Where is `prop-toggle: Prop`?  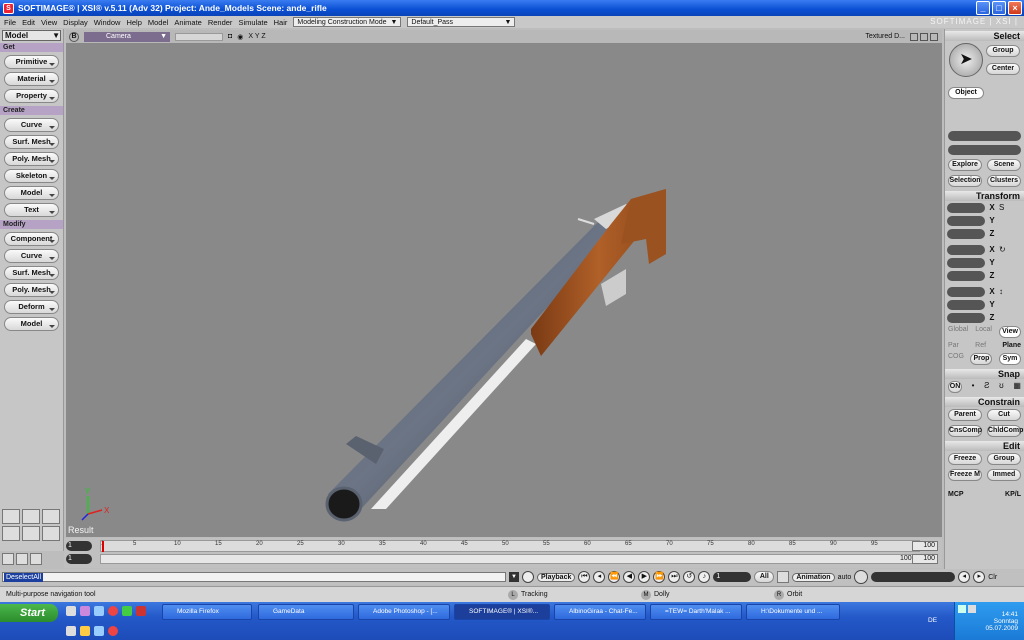 prop-toggle: Prop is located at coordinates (981, 359).